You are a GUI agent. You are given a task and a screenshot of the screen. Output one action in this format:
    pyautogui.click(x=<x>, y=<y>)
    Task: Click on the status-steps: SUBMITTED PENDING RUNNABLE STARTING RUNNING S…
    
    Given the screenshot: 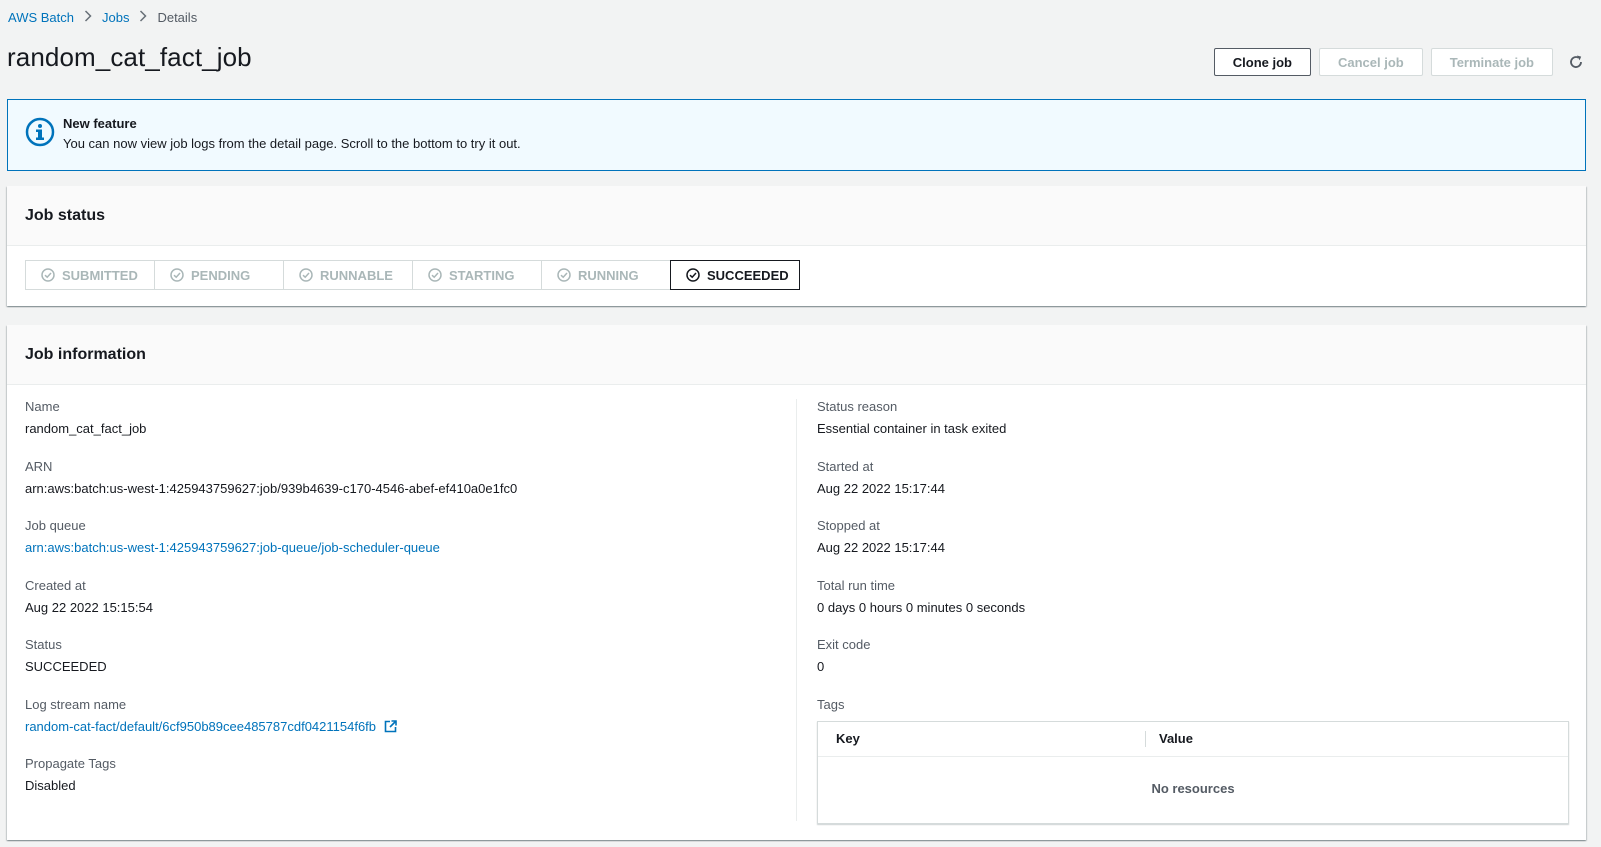 What is the action you would take?
    pyautogui.click(x=412, y=275)
    